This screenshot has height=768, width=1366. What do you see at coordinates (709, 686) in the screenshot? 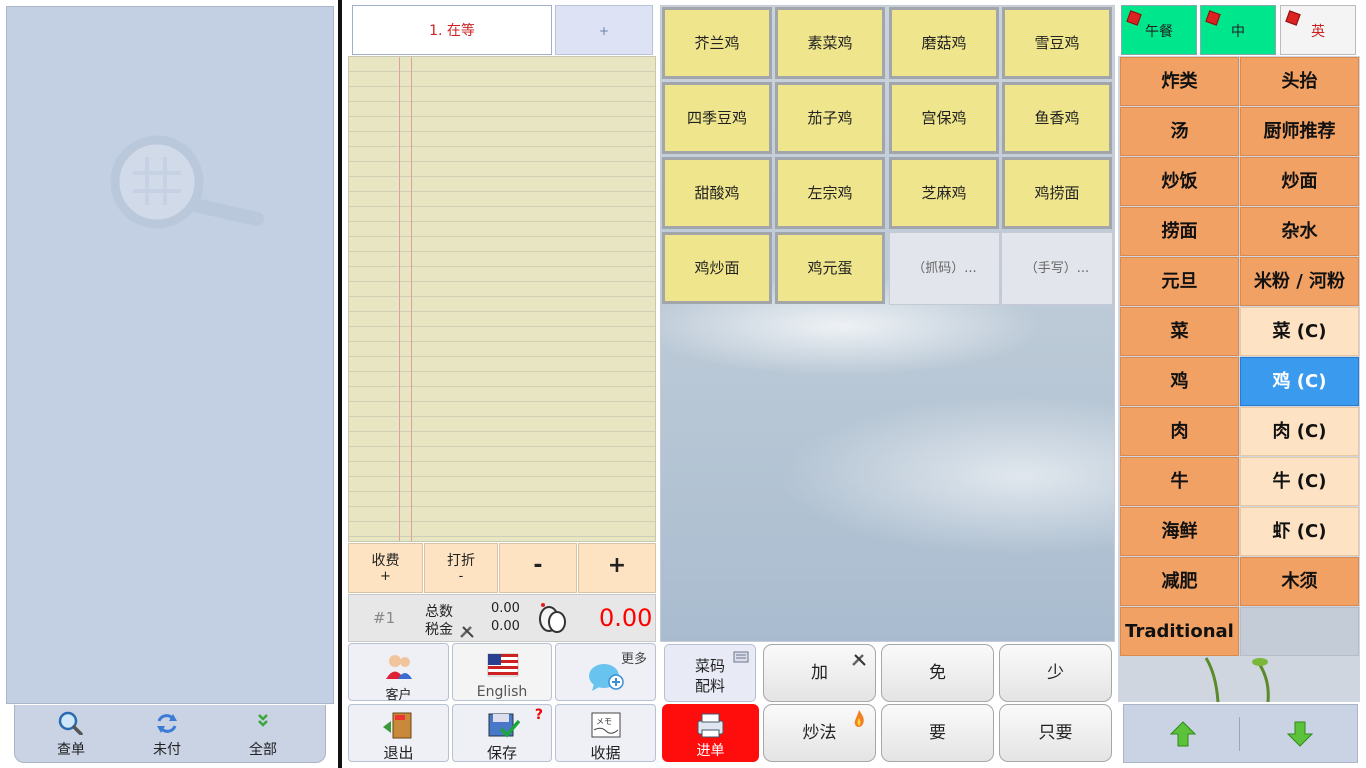
I see `ingredients-label: 配料` at bounding box center [709, 686].